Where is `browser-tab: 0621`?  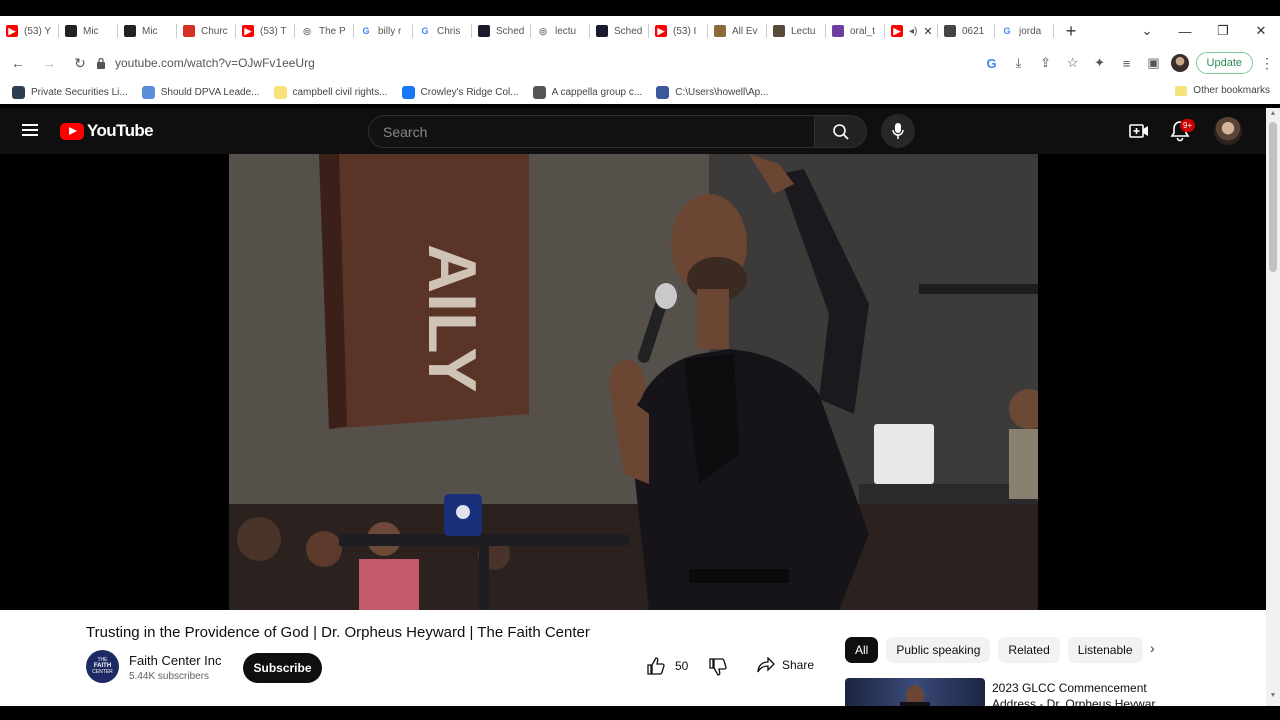 browser-tab: 0621 is located at coordinates (966, 31).